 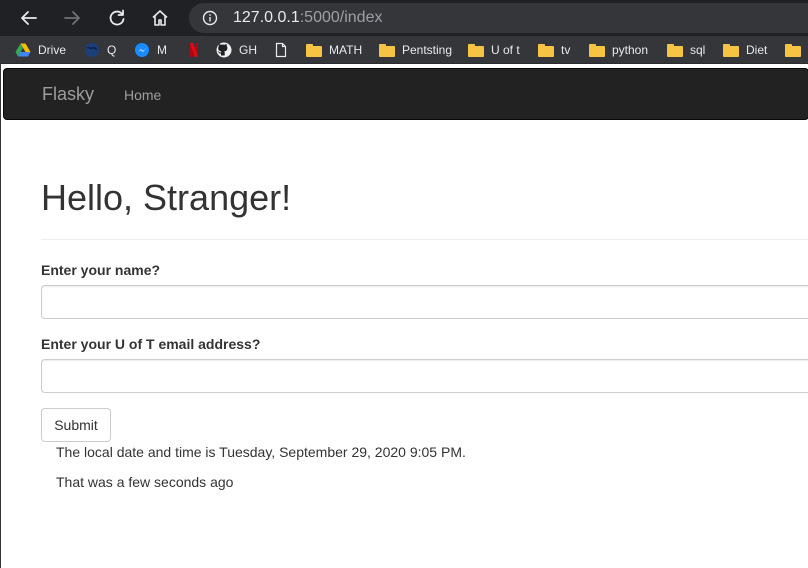 What do you see at coordinates (424, 239) in the screenshot?
I see `header-divider` at bounding box center [424, 239].